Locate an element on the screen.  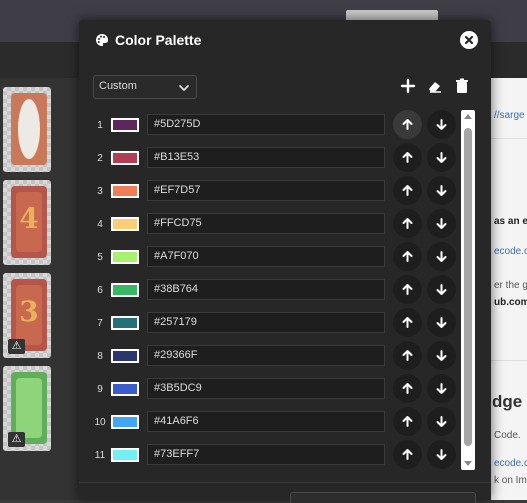
dialog-footer-button is located at coordinates (383, 497).